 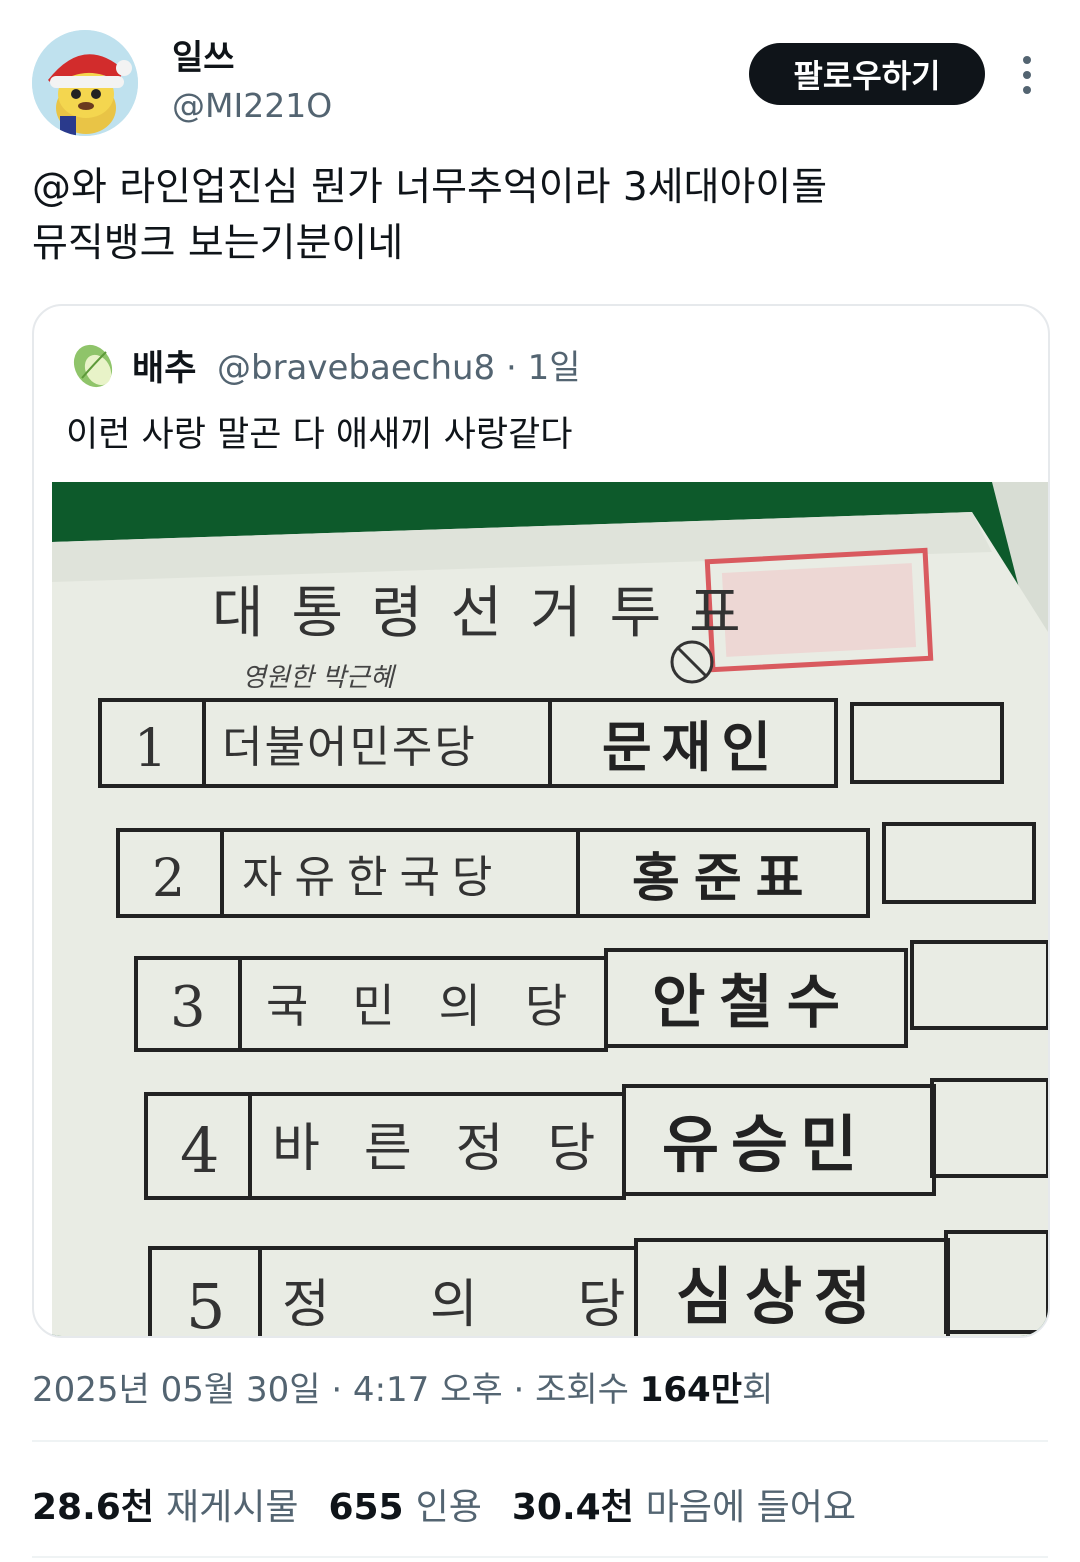 What do you see at coordinates (572, 1507) in the screenshot?
I see `like-count: 30.4천` at bounding box center [572, 1507].